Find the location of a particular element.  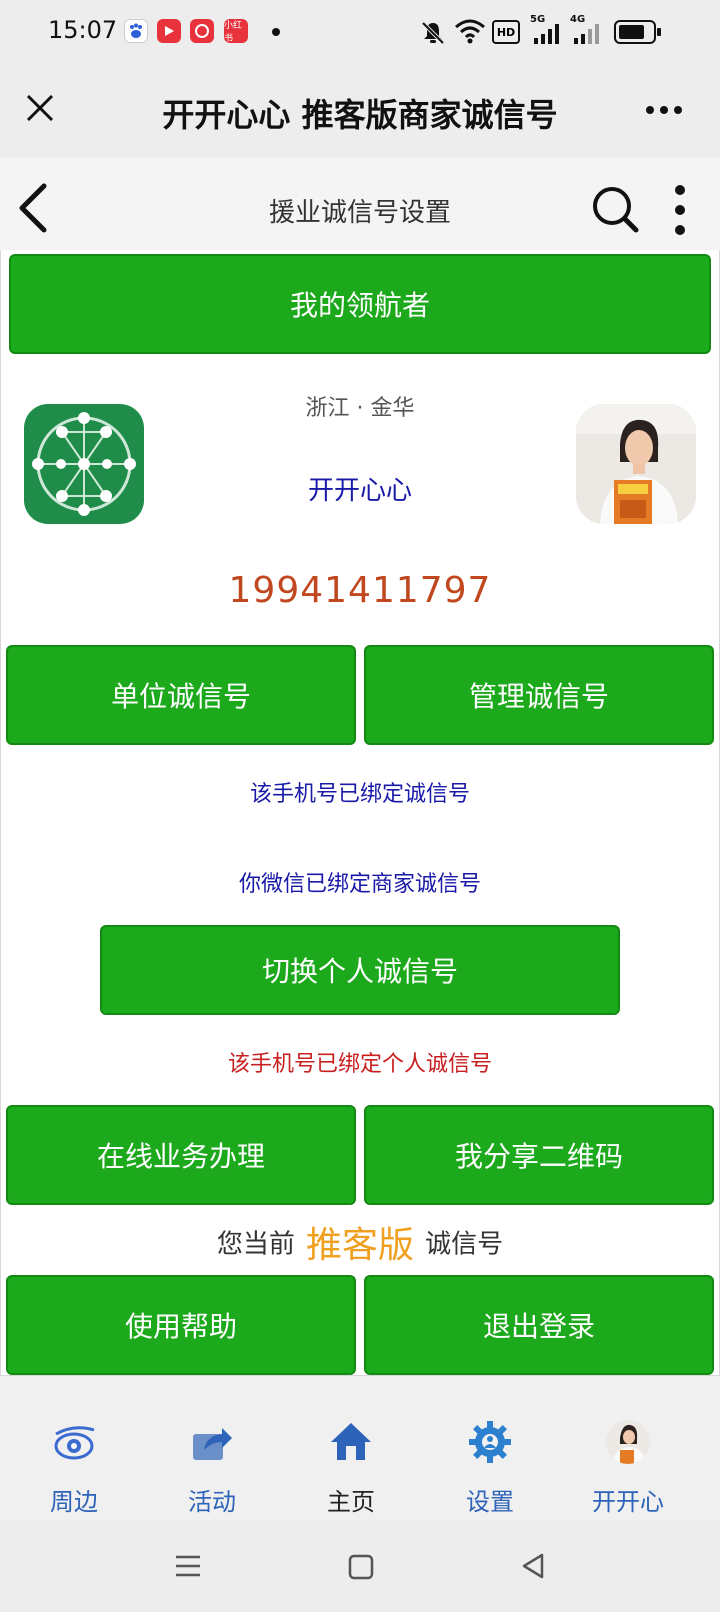

avatar-icon is located at coordinates (628, 1442).